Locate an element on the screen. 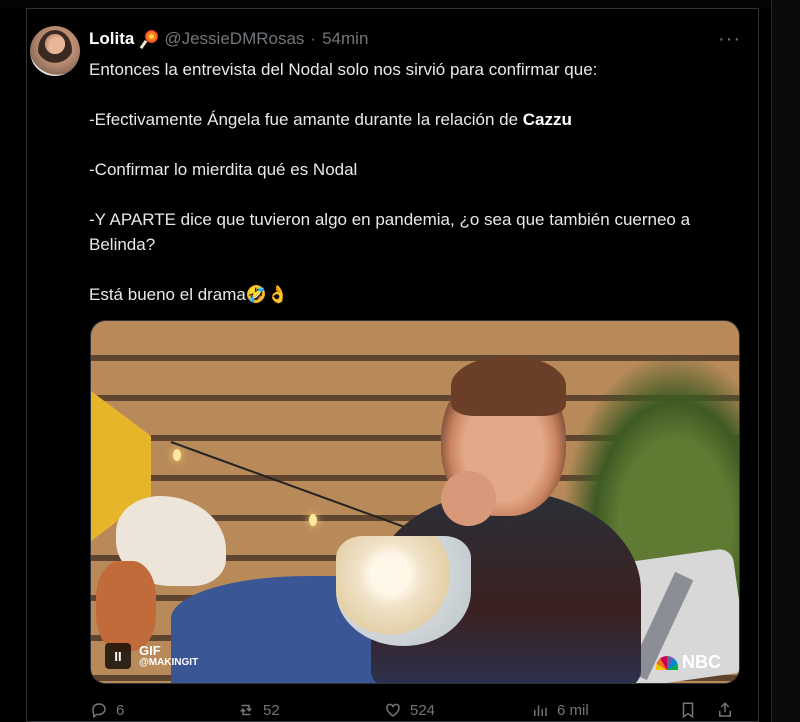 This screenshot has height=722, width=800. network-watermark: NBC is located at coordinates (688, 662).